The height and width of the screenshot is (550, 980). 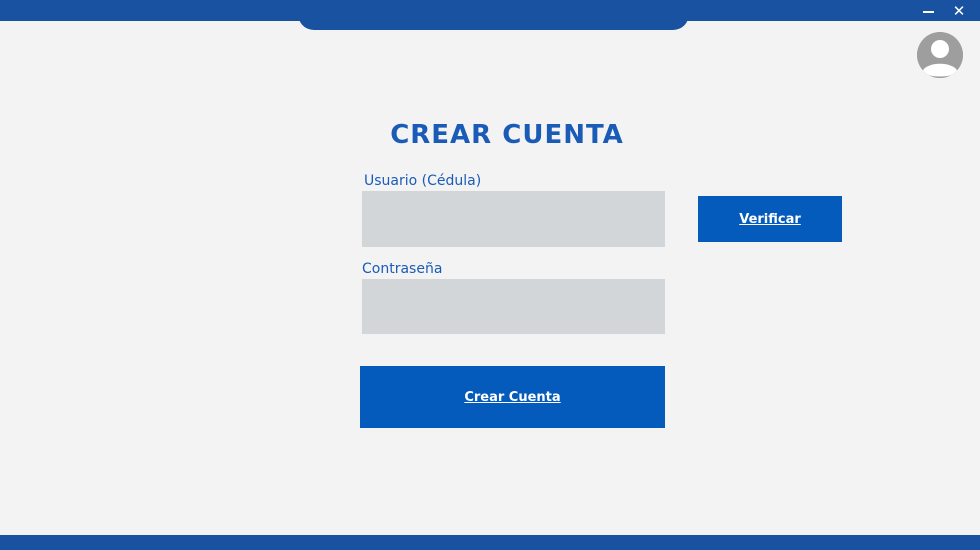 I want to click on password-label: Contraseña, so click(x=402, y=269).